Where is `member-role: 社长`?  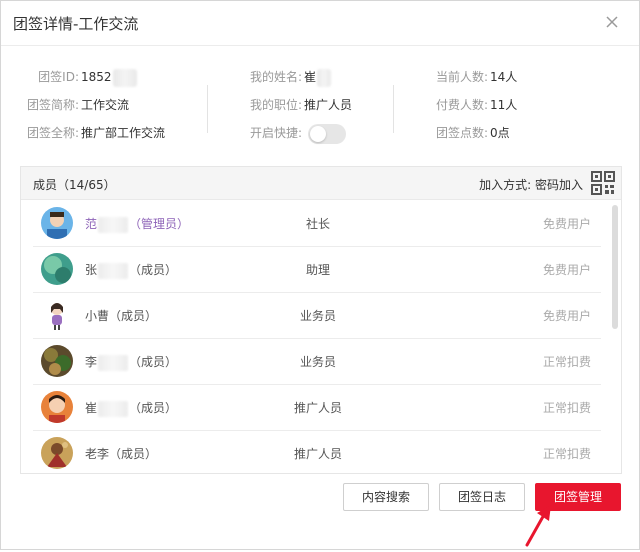 member-role: 社长 is located at coordinates (317, 224).